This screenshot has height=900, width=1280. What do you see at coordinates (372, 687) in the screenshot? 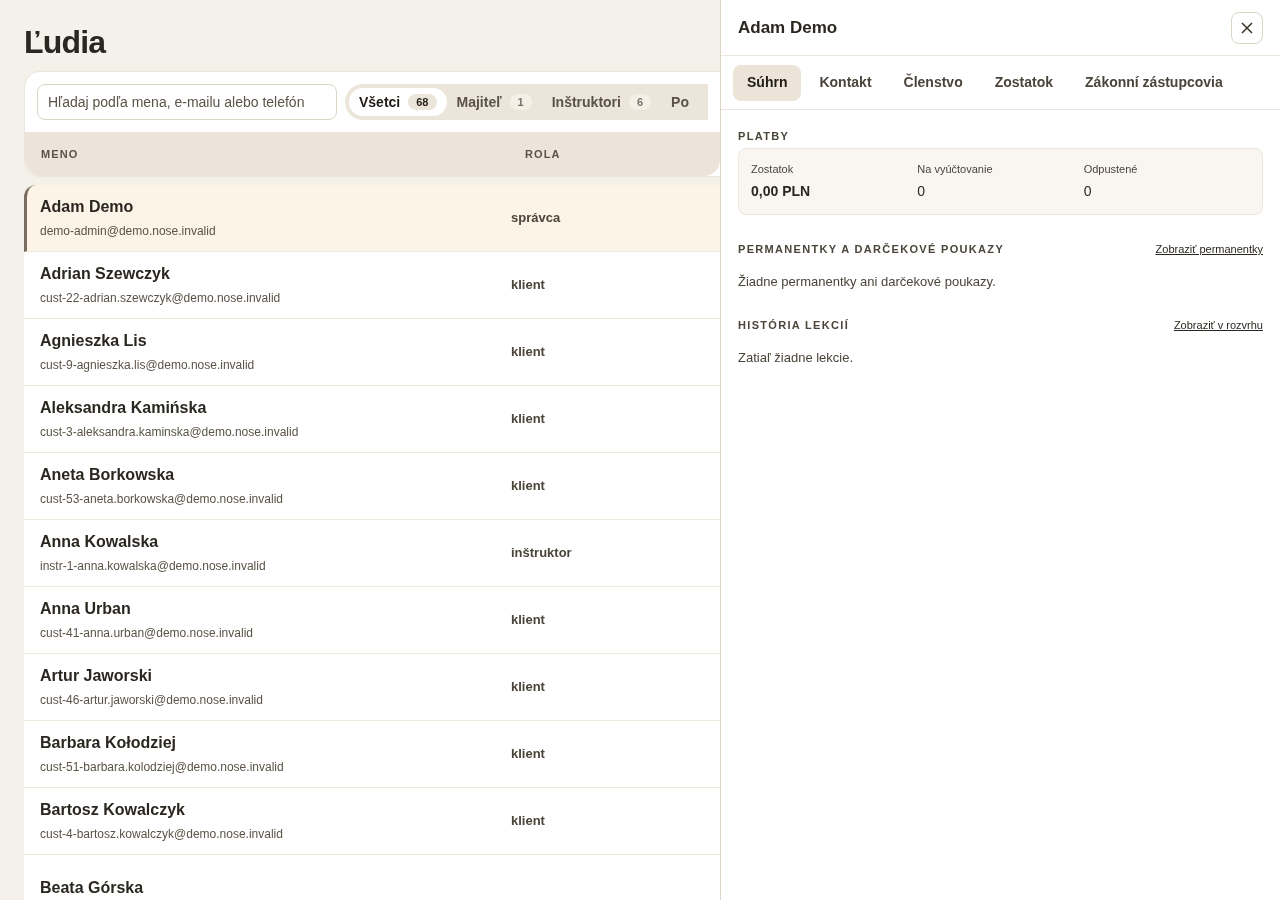
I see `person-row: Artur Jaworski cust-46-artur.jaworski@demo.nose.invalid klient` at bounding box center [372, 687].